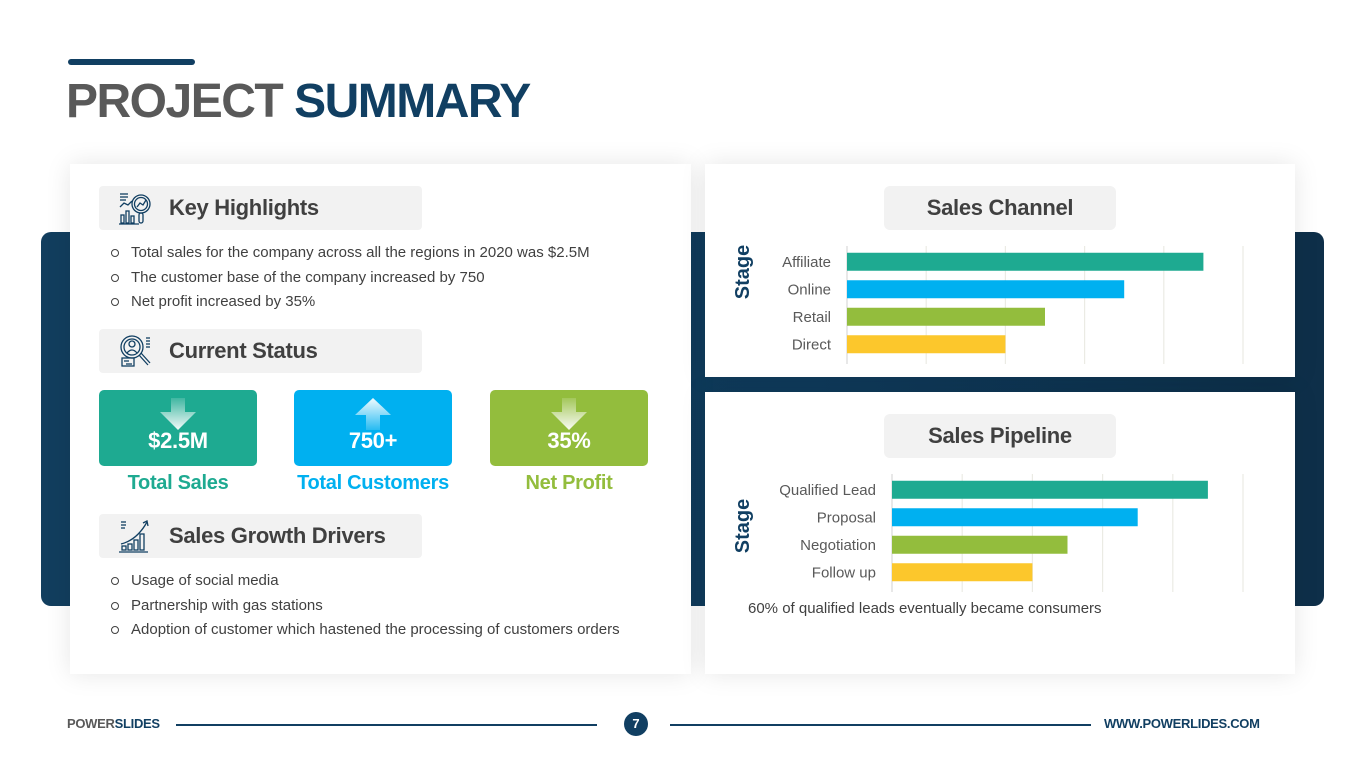  I want to click on sales-pipeline-header: Sales Pipeline, so click(1000, 436).